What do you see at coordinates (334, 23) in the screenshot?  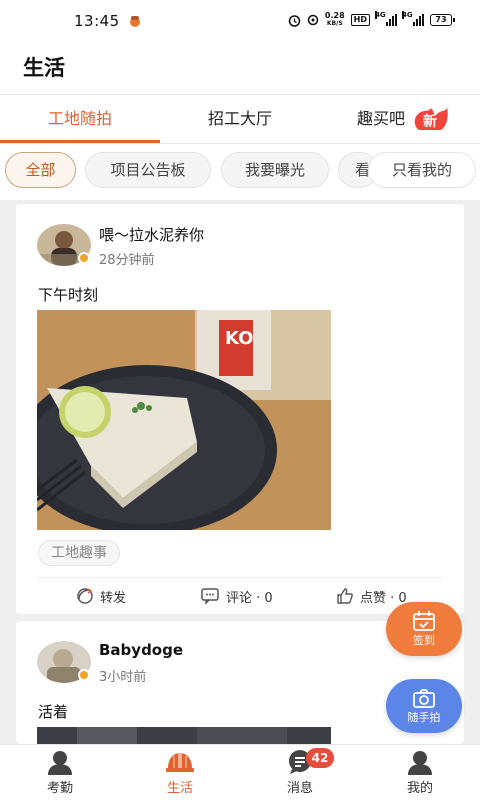 I see `network-speed-unit: KB/S` at bounding box center [334, 23].